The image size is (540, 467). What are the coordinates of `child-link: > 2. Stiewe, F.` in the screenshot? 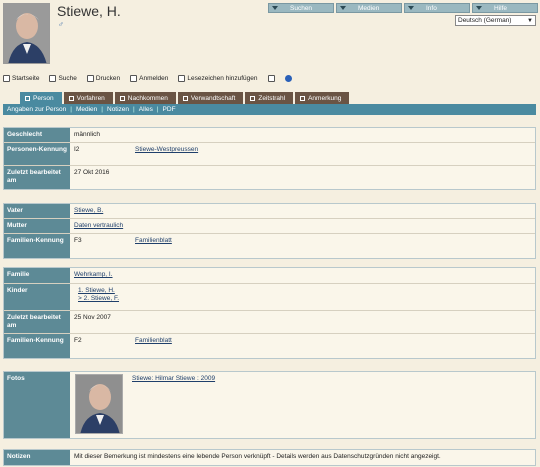 It's located at (98, 298).